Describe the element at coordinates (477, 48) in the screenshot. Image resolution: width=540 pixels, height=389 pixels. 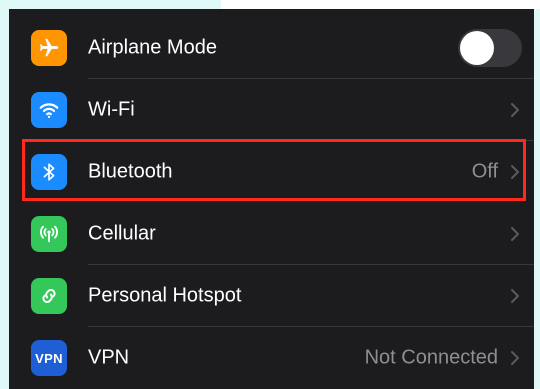
I see `toggle-knob` at that location.